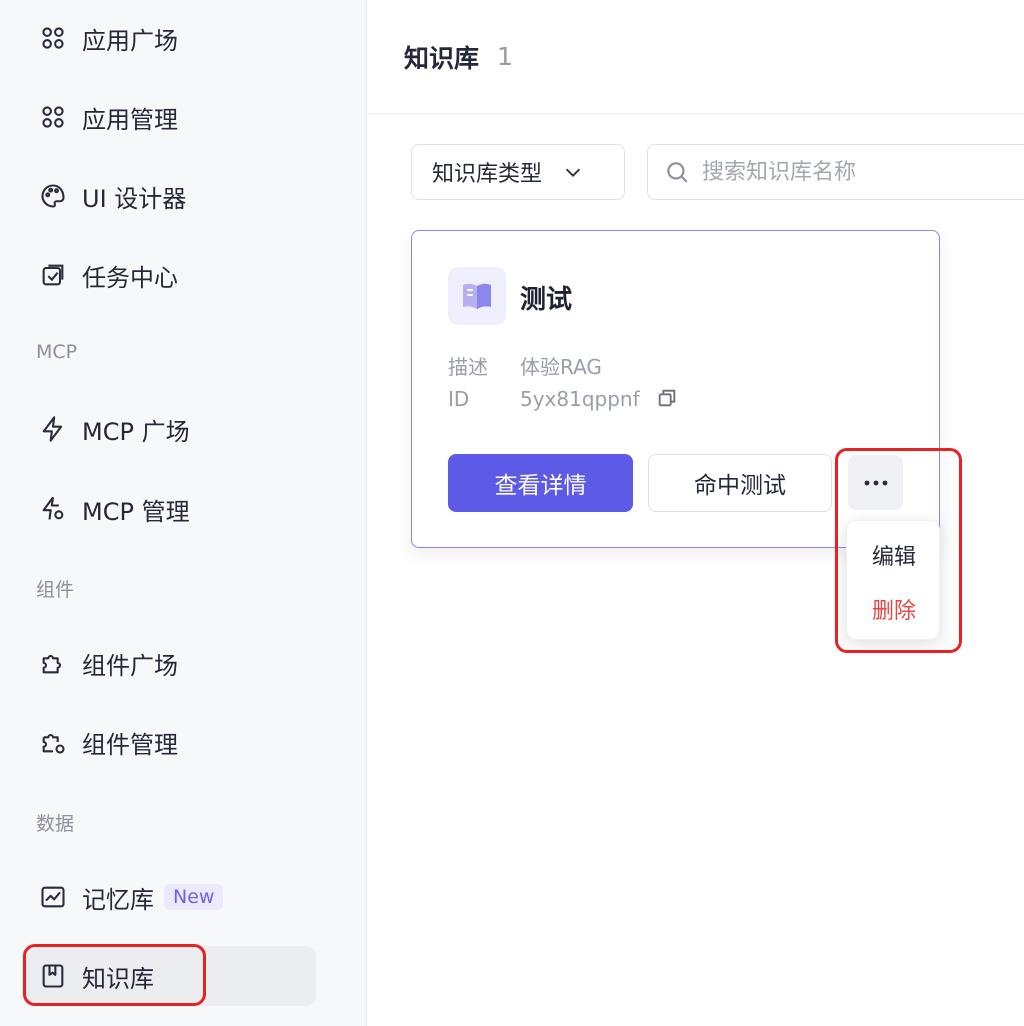  Describe the element at coordinates (677, 172) in the screenshot. I see `search-icon` at that location.